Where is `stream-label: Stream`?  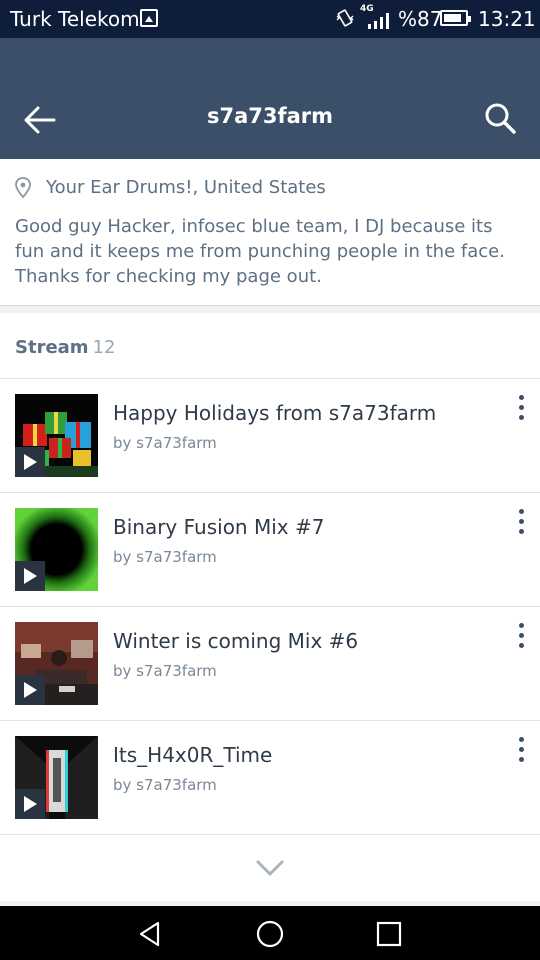
stream-label: Stream is located at coordinates (52, 347).